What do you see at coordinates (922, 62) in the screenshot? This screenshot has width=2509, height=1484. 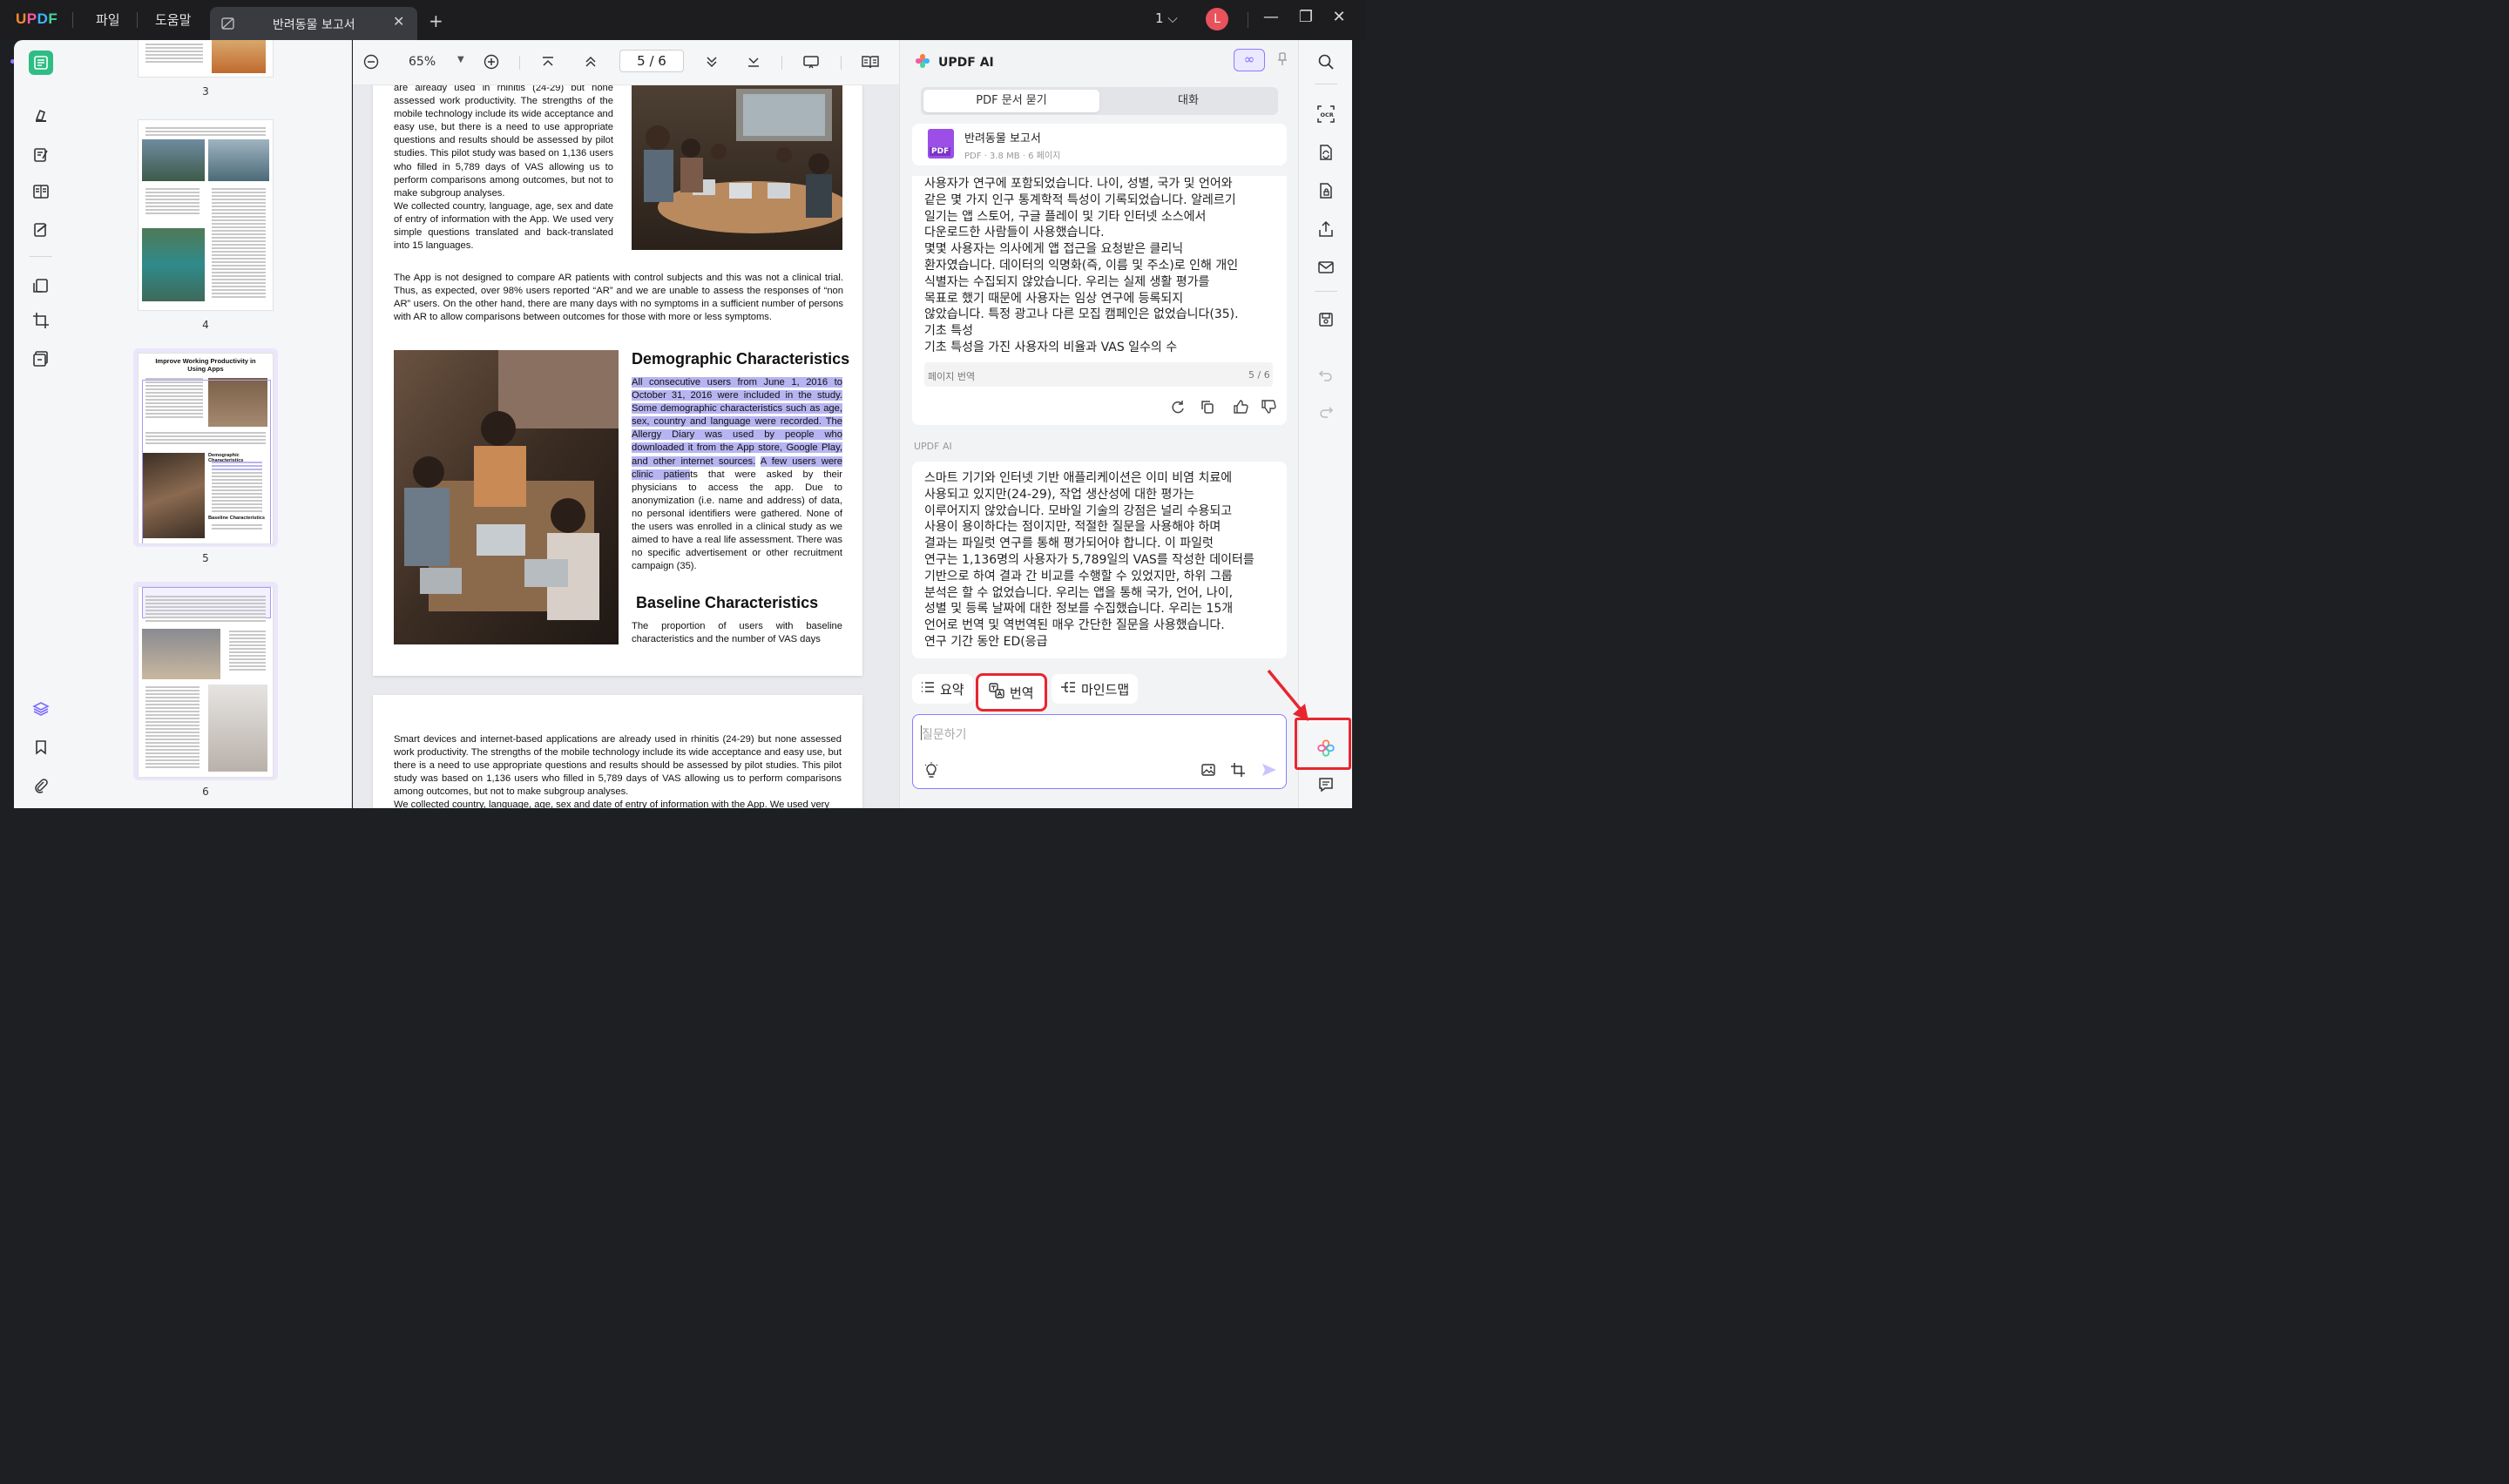 I see `updf-ai-logo-icon` at bounding box center [922, 62].